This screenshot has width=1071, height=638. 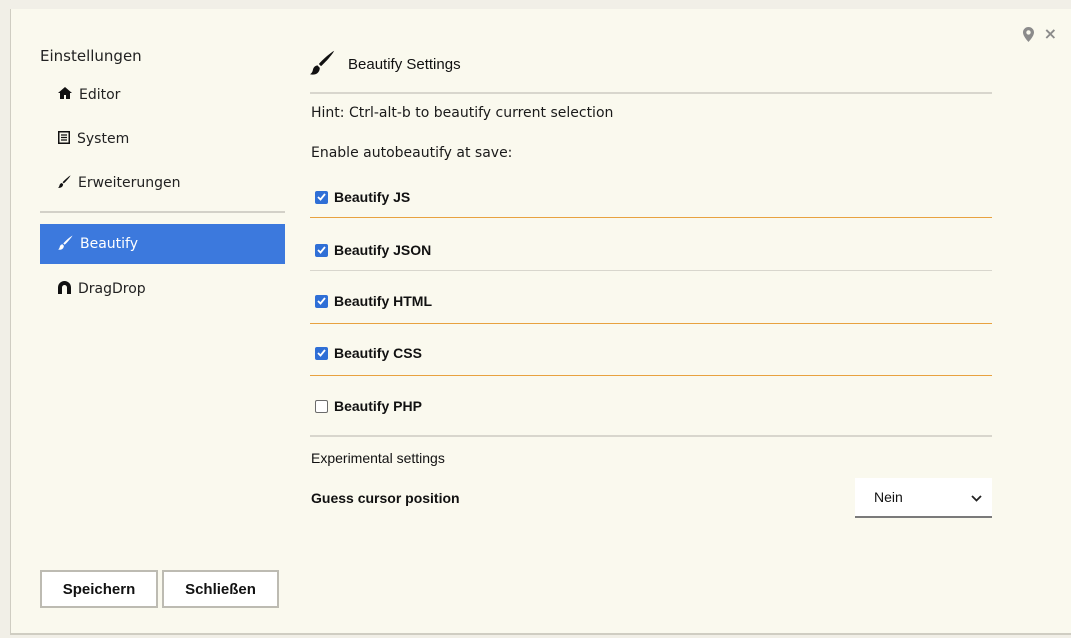 What do you see at coordinates (1039, 34) in the screenshot?
I see `window-controls: ×` at bounding box center [1039, 34].